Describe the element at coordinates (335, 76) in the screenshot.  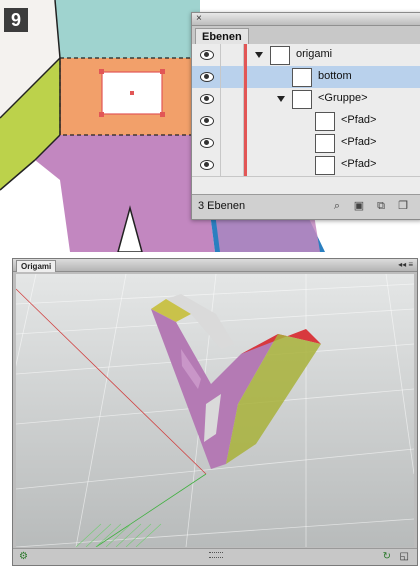
I see `layer-label: bottom` at that location.